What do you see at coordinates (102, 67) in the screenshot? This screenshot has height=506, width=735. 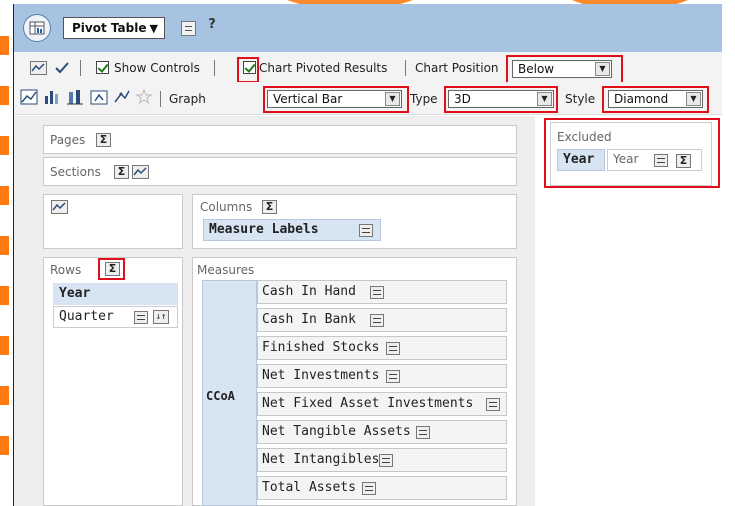 I see `show-controls-checkbox` at bounding box center [102, 67].